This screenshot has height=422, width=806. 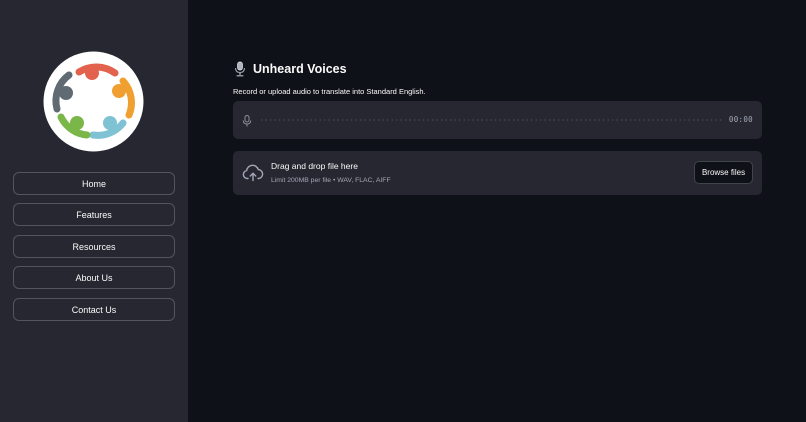 What do you see at coordinates (723, 172) in the screenshot?
I see `browse-files-button: Browse files` at bounding box center [723, 172].